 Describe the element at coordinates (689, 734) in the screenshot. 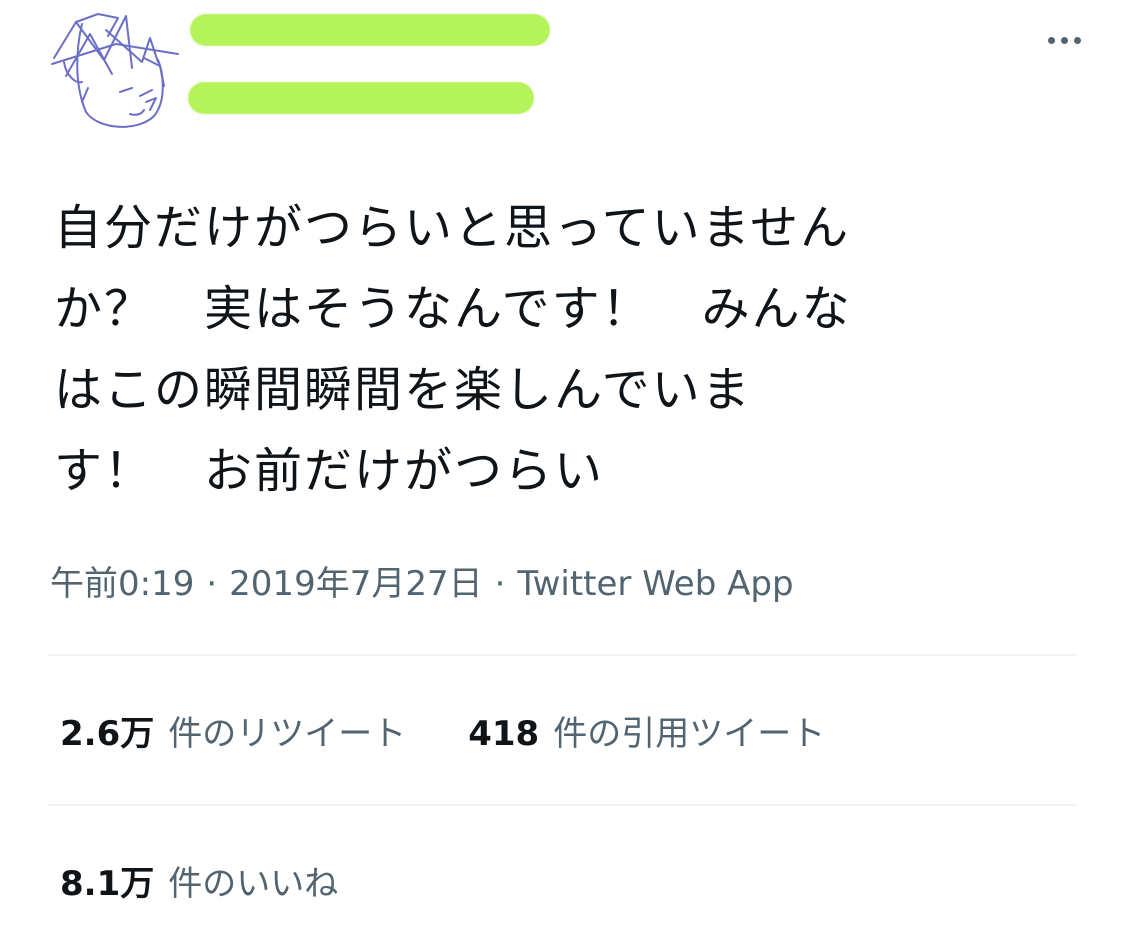

I see `quote-tweets-label: 件の引用ツイート` at that location.